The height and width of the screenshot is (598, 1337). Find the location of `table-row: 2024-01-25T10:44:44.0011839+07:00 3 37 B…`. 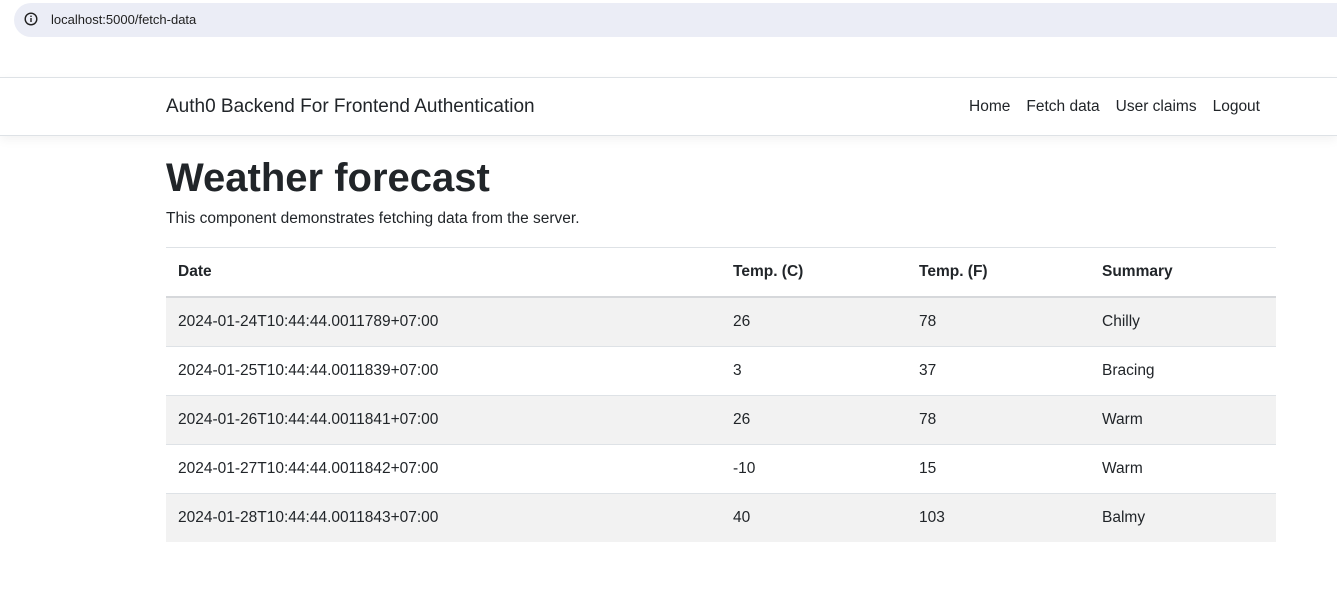

table-row: 2024-01-25T10:44:44.0011839+07:00 3 37 B… is located at coordinates (721, 371).